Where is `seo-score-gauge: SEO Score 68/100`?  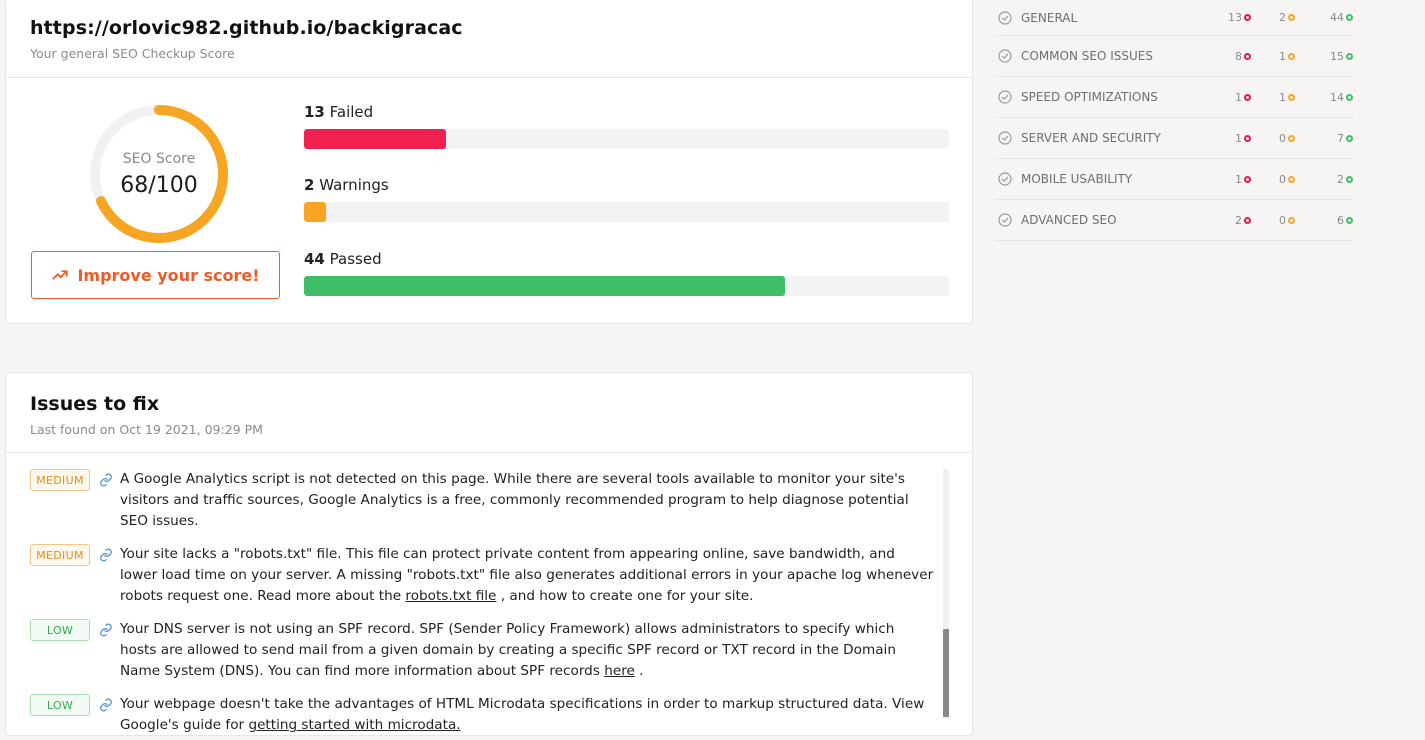
seo-score-gauge: SEO Score 68/100 is located at coordinates (159, 174).